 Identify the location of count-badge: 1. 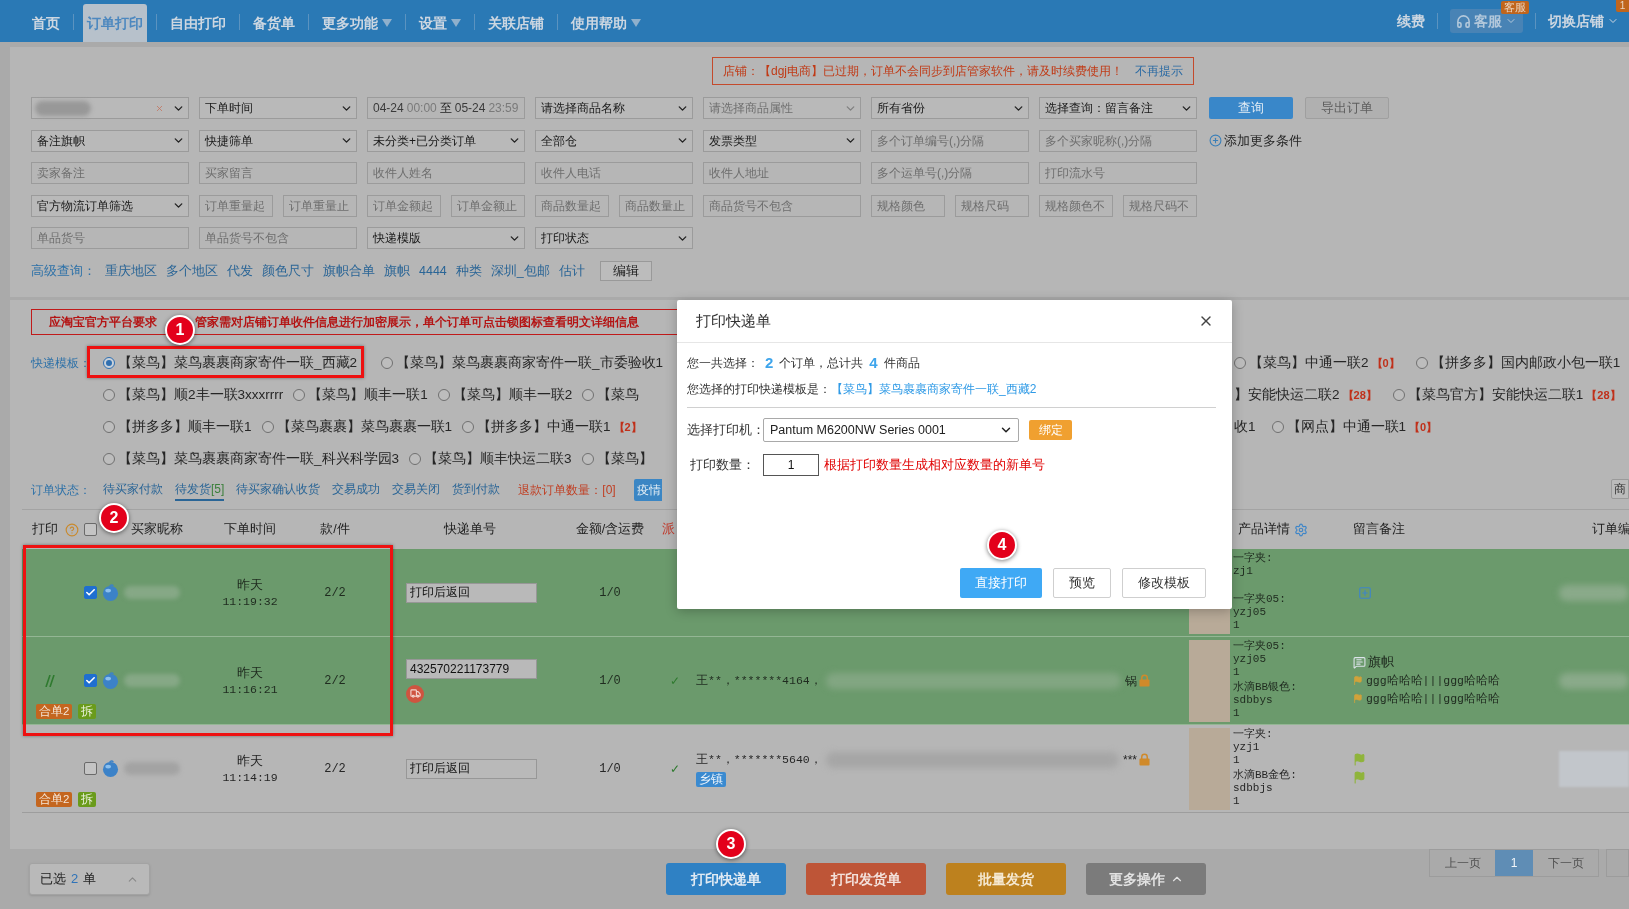
(1622, 6).